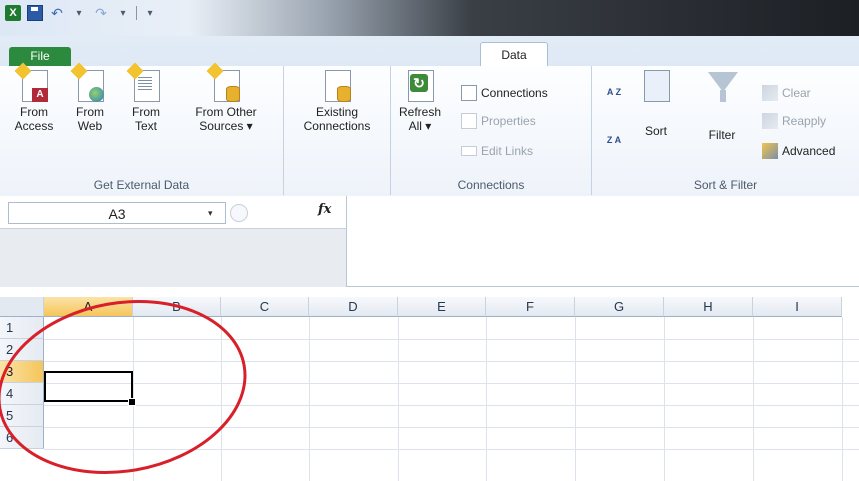 This screenshot has width=859, height=481. I want to click on column-header-g: G, so click(619, 307).